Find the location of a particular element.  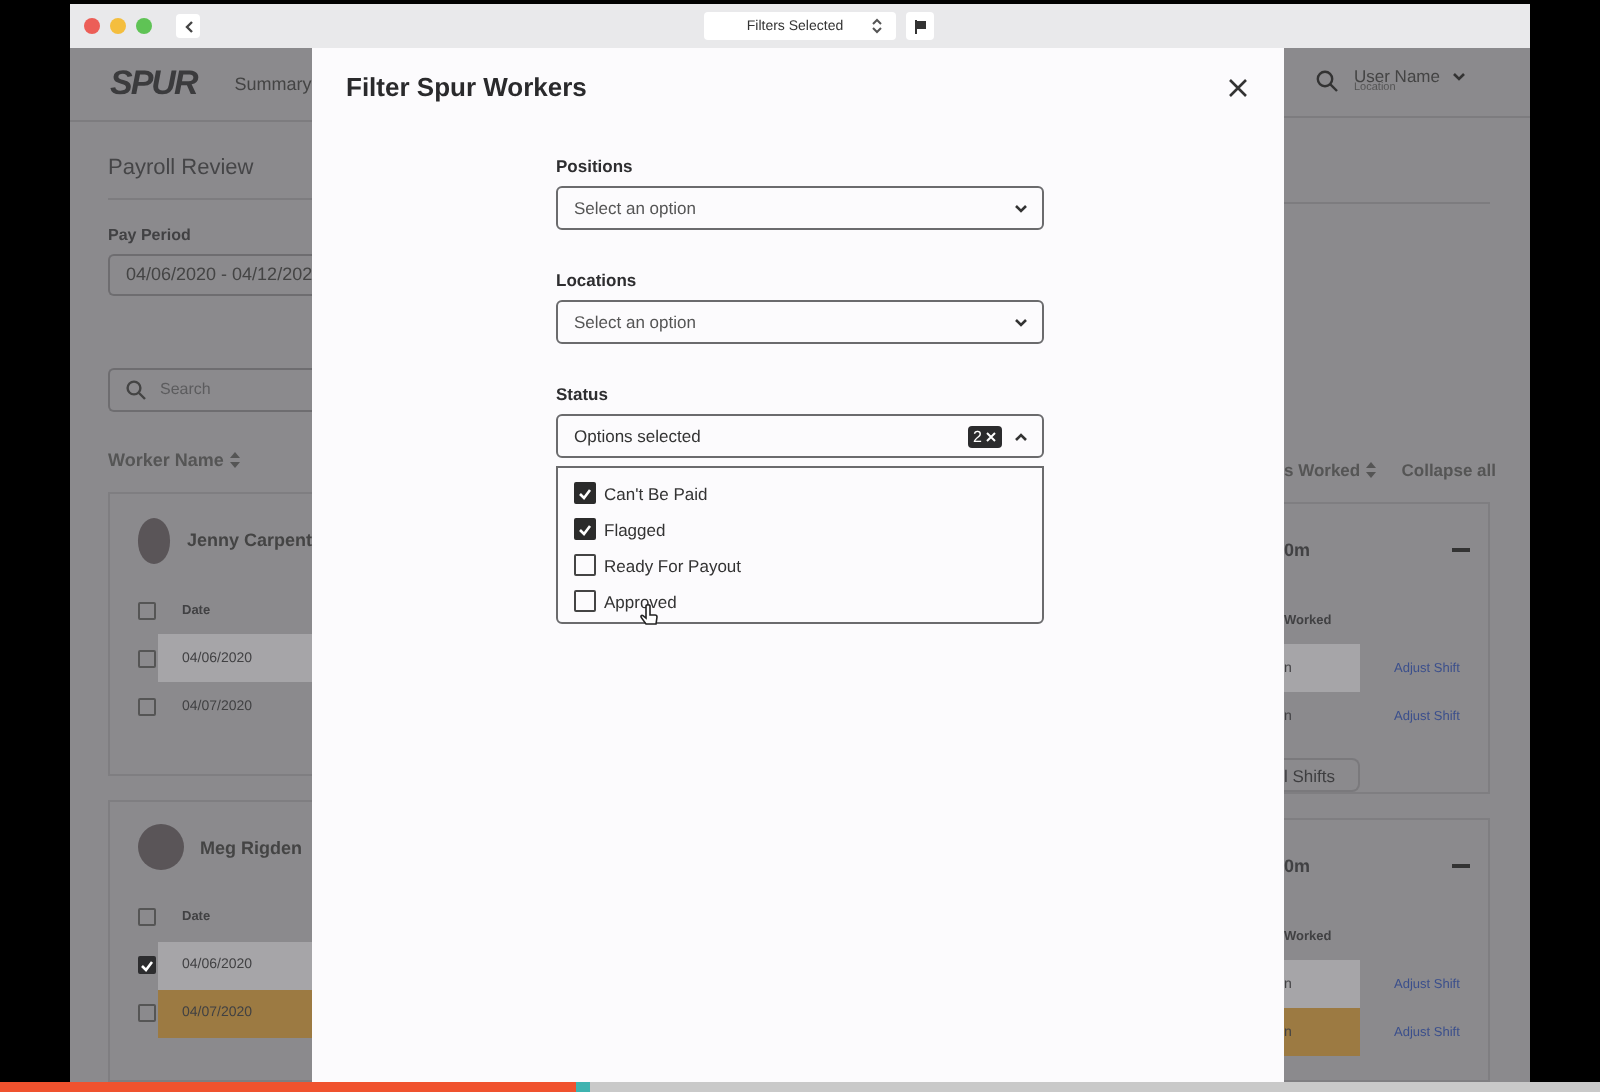

field-label: Pay Period is located at coordinates (150, 234).